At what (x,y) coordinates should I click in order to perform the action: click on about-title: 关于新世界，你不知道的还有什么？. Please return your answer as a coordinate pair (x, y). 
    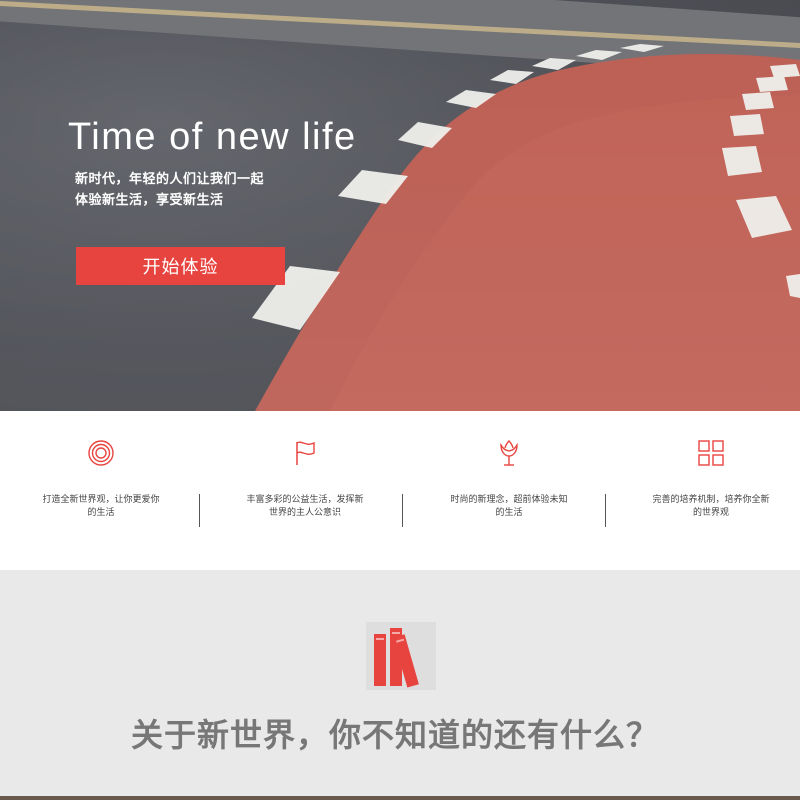
    Looking at the image, I should click on (394, 735).